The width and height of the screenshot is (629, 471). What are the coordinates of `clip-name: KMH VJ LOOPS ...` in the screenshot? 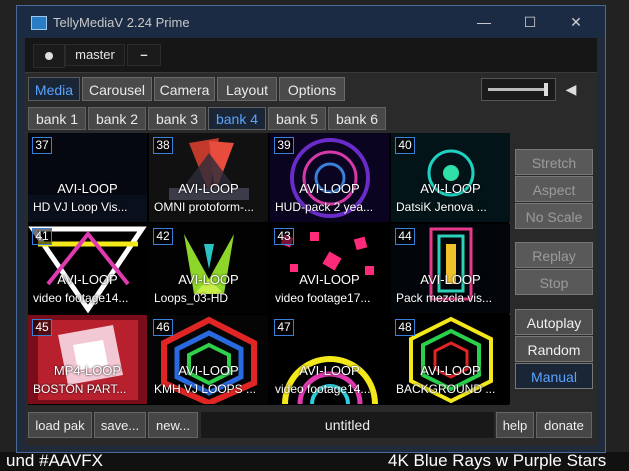 It's located at (205, 389).